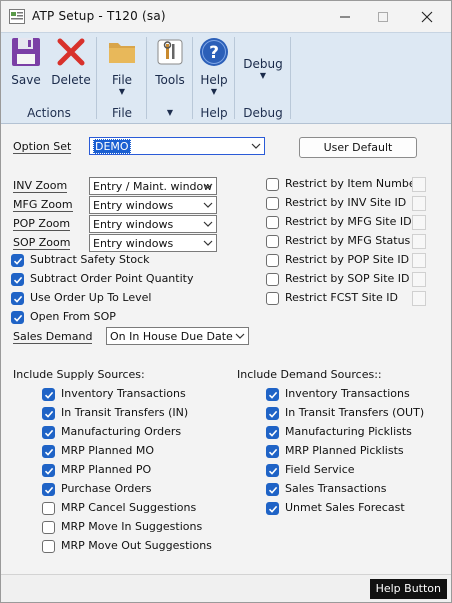  I want to click on checkbox-label: Restrict by POP Site ID, so click(347, 259).